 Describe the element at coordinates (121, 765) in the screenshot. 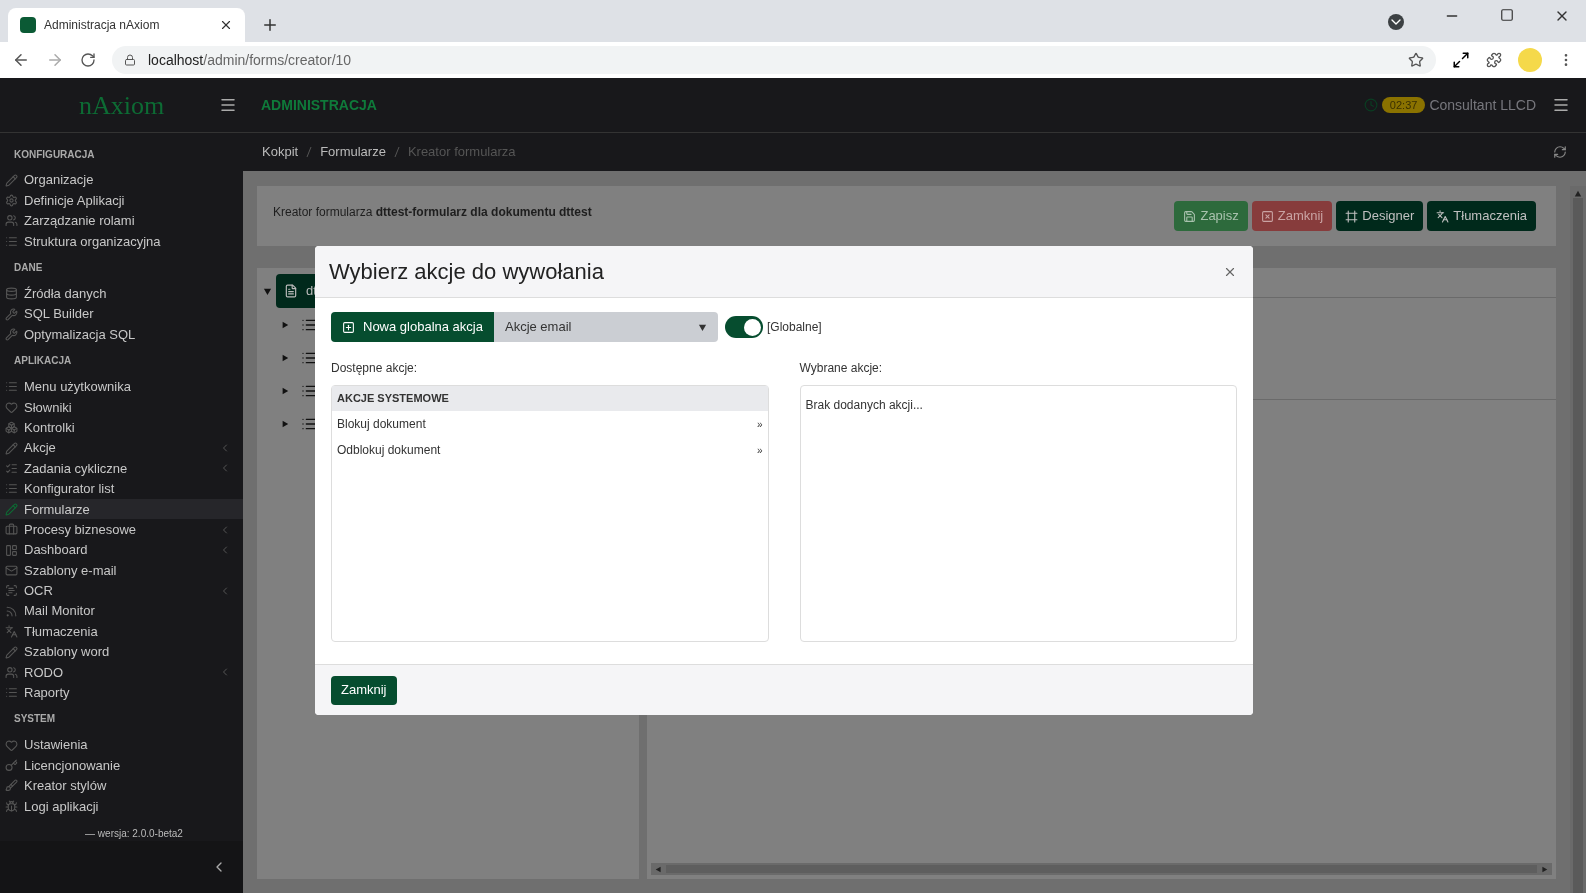

I see `sidebar-item: Licencjonowanie` at that location.